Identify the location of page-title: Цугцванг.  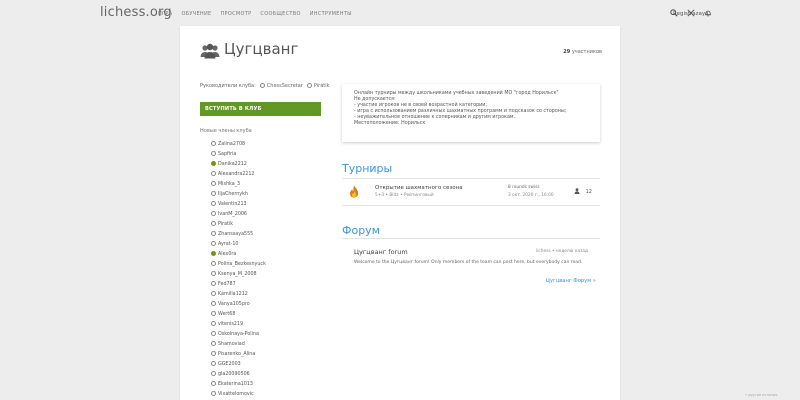
(261, 49).